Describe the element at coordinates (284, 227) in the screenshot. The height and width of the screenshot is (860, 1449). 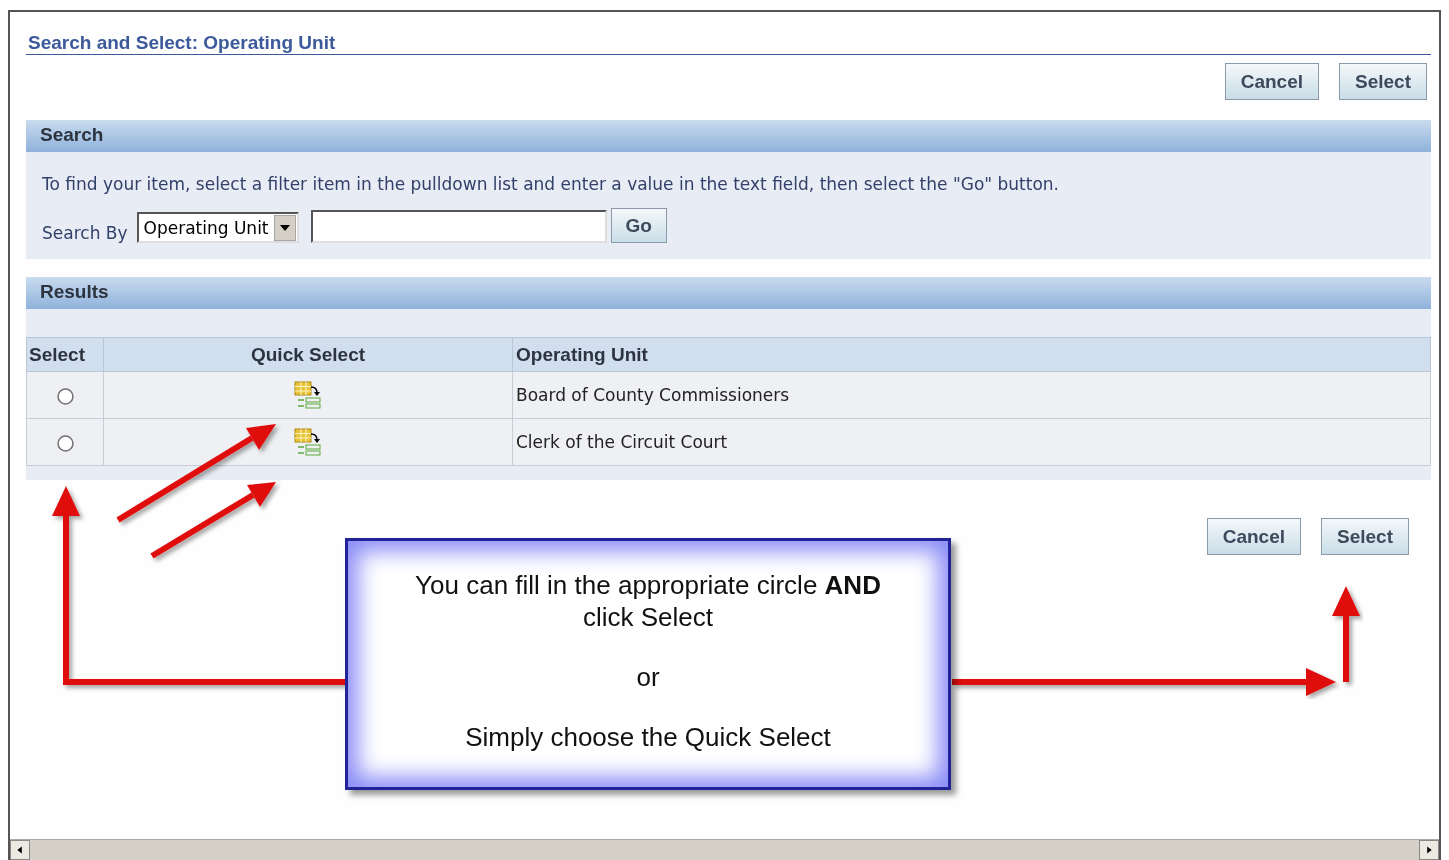
I see `dropdown-arrow-icon` at that location.